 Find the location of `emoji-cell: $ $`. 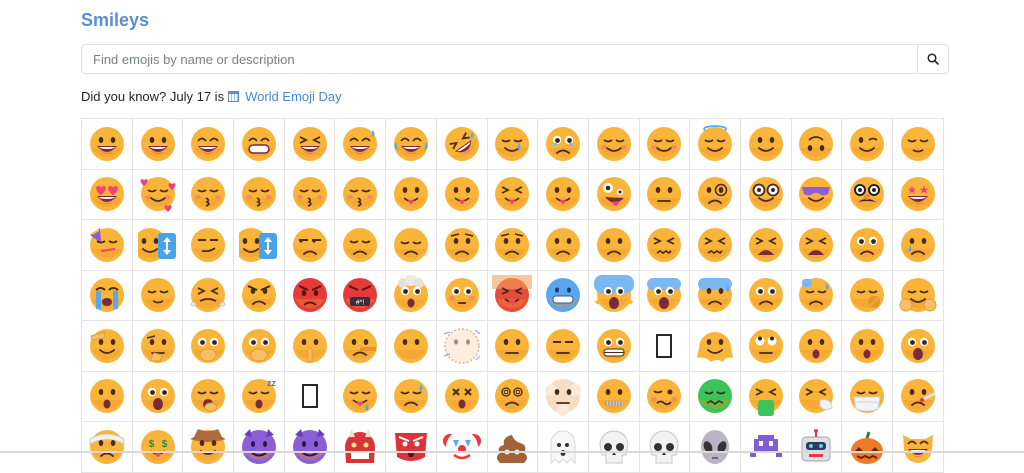

emoji-cell: $ $ is located at coordinates (158, 447).